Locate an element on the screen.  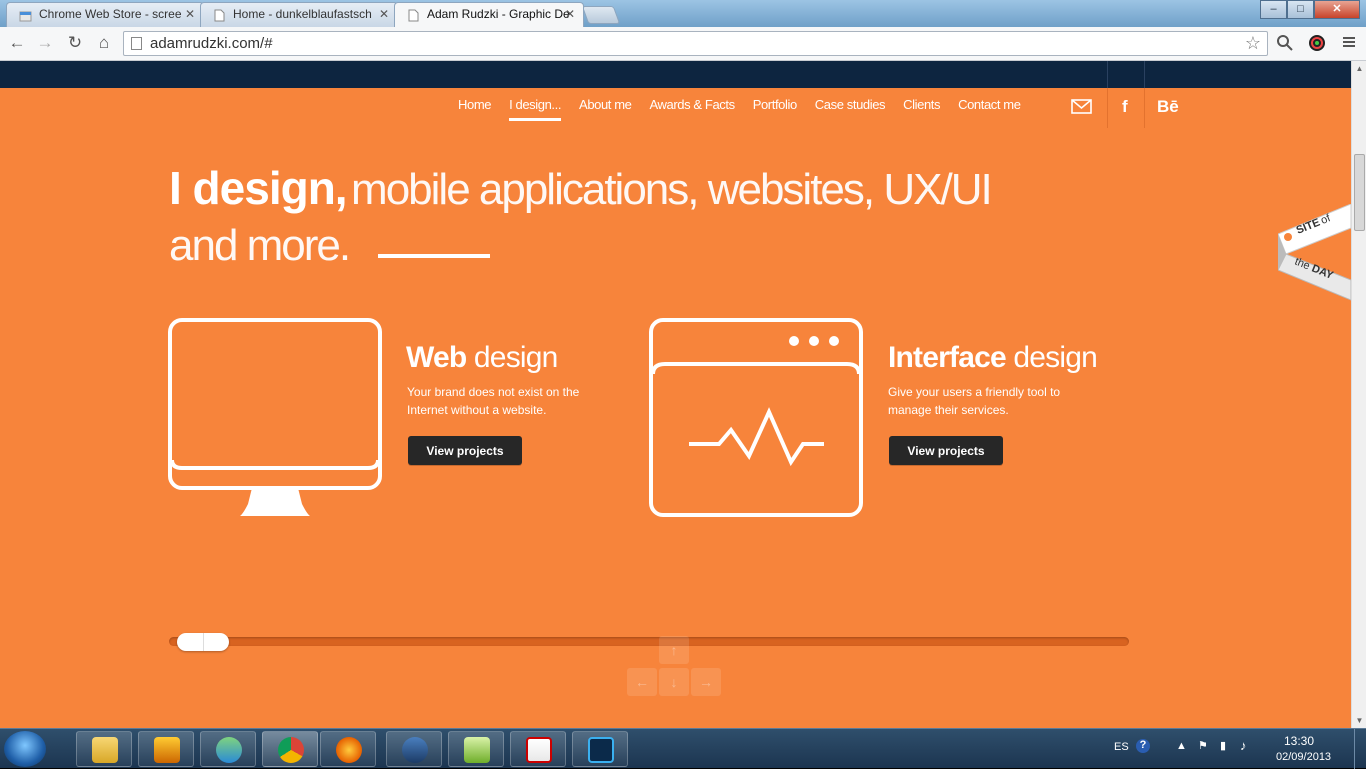
notepad-plus-app is located at coordinates (476, 749).